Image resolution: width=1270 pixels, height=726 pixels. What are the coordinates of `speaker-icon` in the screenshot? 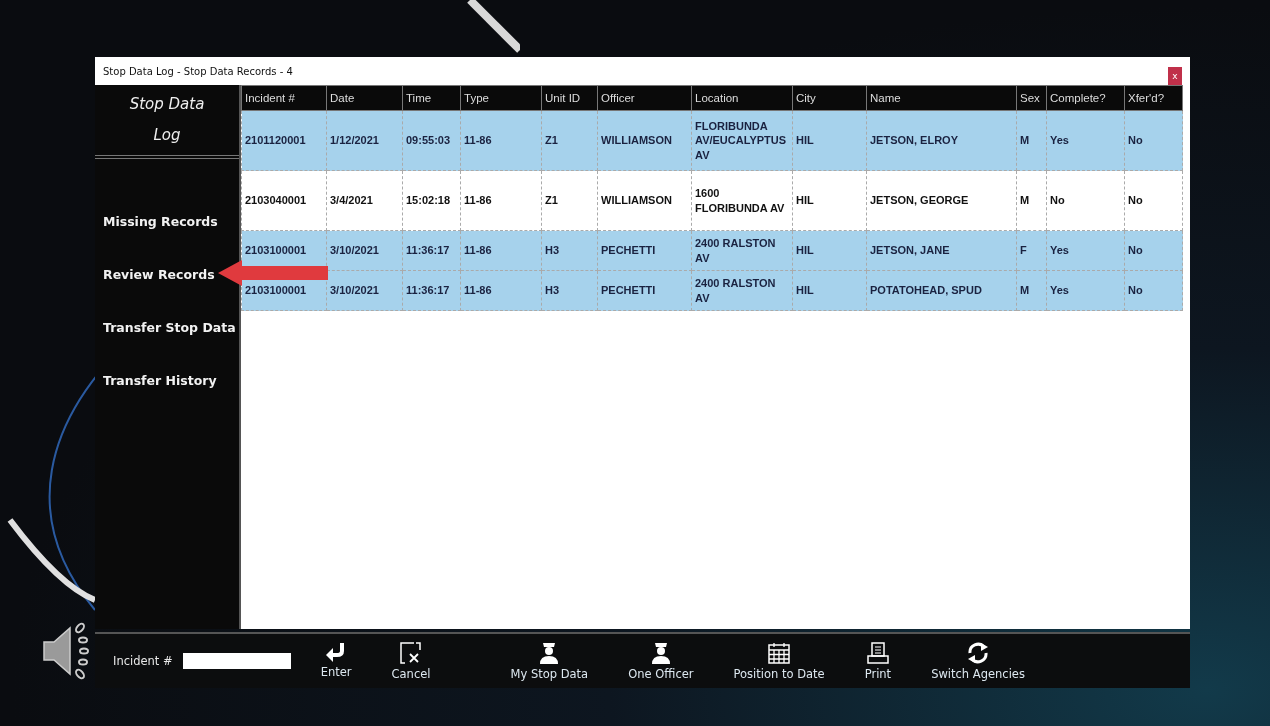 It's located at (65, 651).